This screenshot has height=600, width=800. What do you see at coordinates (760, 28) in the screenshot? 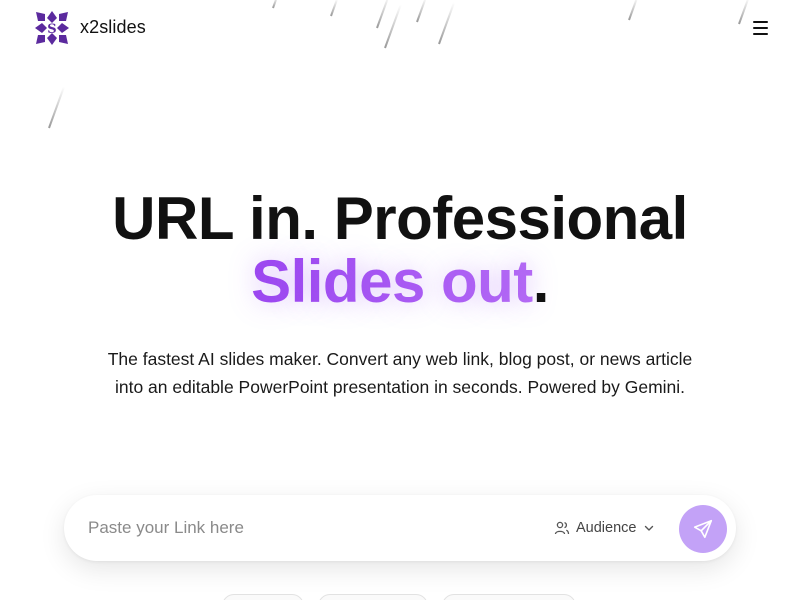
I see `hamburger-menu-icon` at bounding box center [760, 28].